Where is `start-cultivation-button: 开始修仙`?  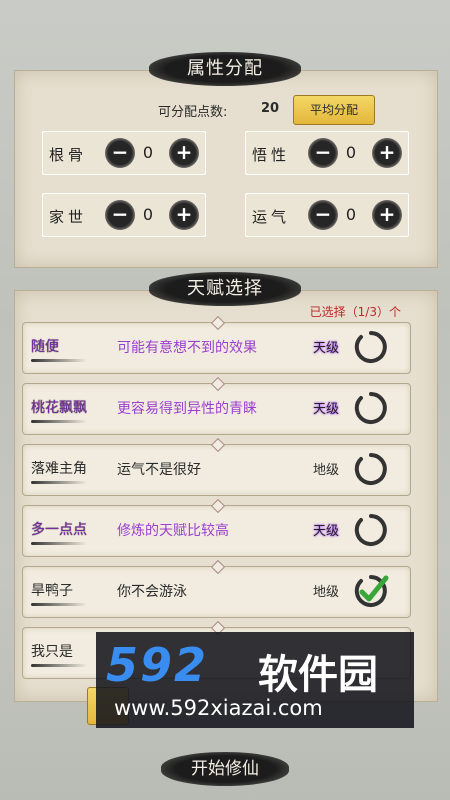 start-cultivation-button: 开始修仙 is located at coordinates (225, 769).